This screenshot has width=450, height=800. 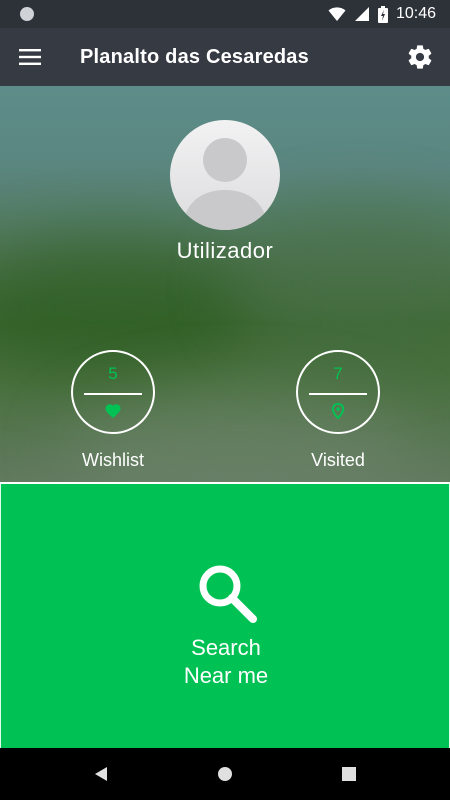 What do you see at coordinates (338, 373) in the screenshot?
I see `visited-count: 7` at bounding box center [338, 373].